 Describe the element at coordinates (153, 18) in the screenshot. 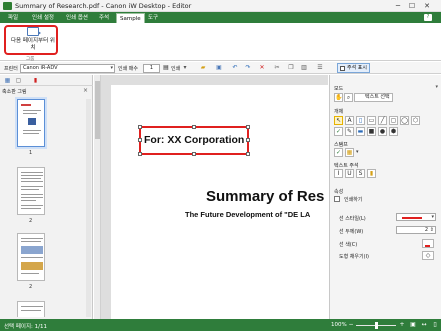

I see `tab-tools: 도구` at that location.